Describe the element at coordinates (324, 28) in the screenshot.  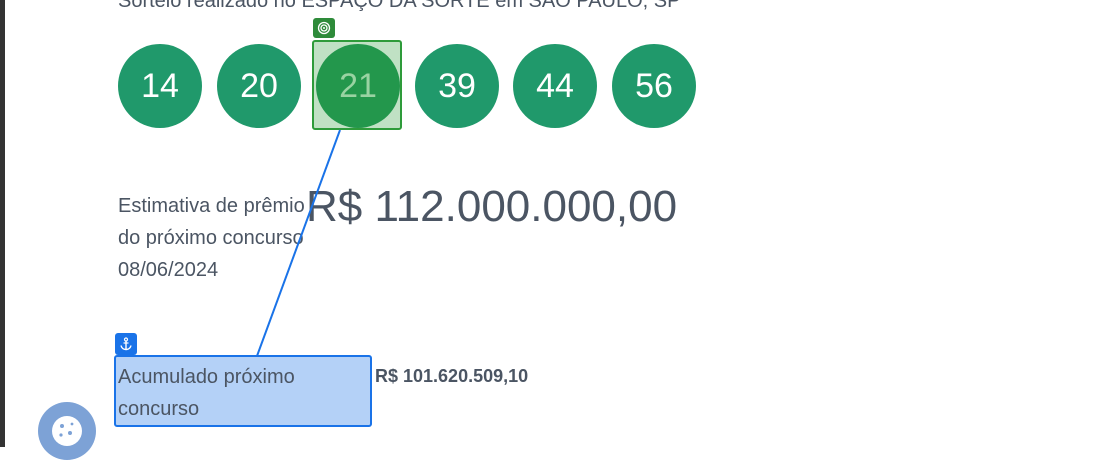
I see `target-icon` at that location.